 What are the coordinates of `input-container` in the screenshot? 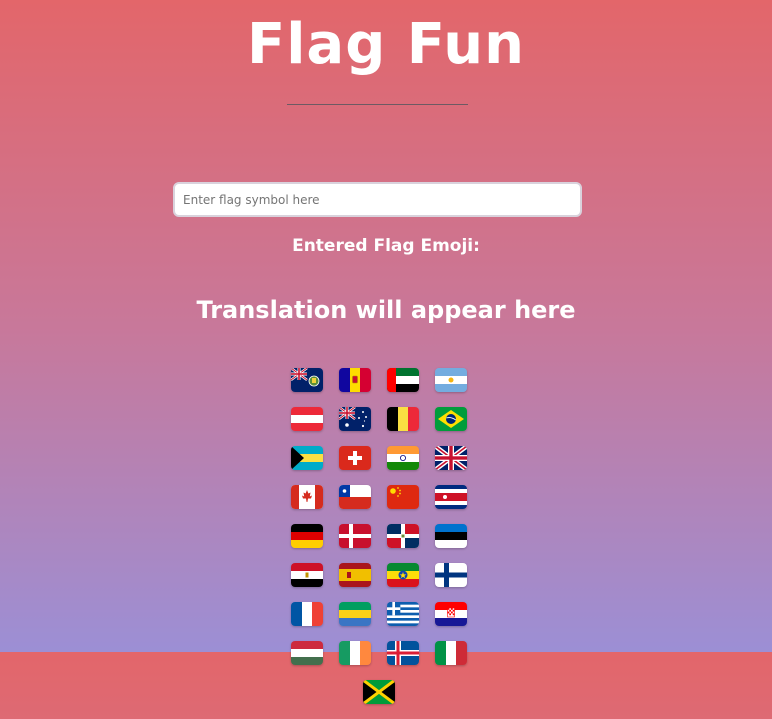 It's located at (377, 199).